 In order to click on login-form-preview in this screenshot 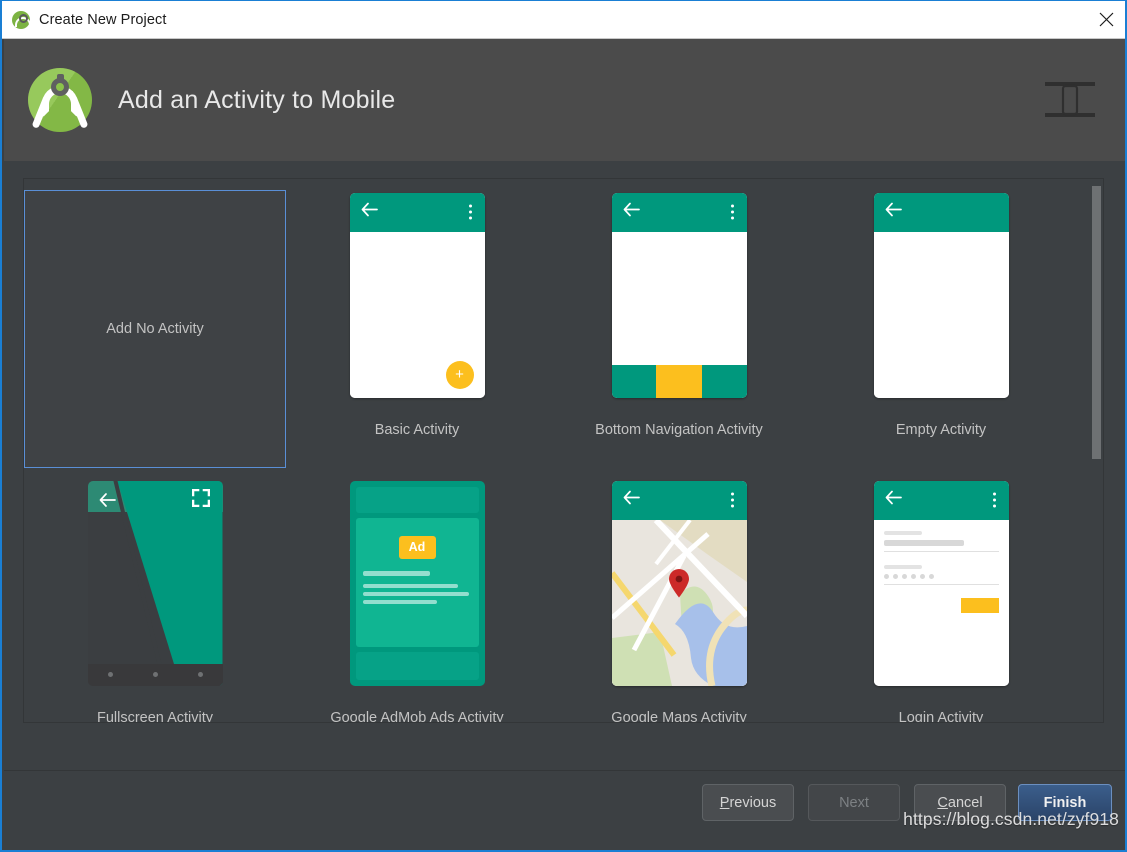, I will do `click(941, 603)`.